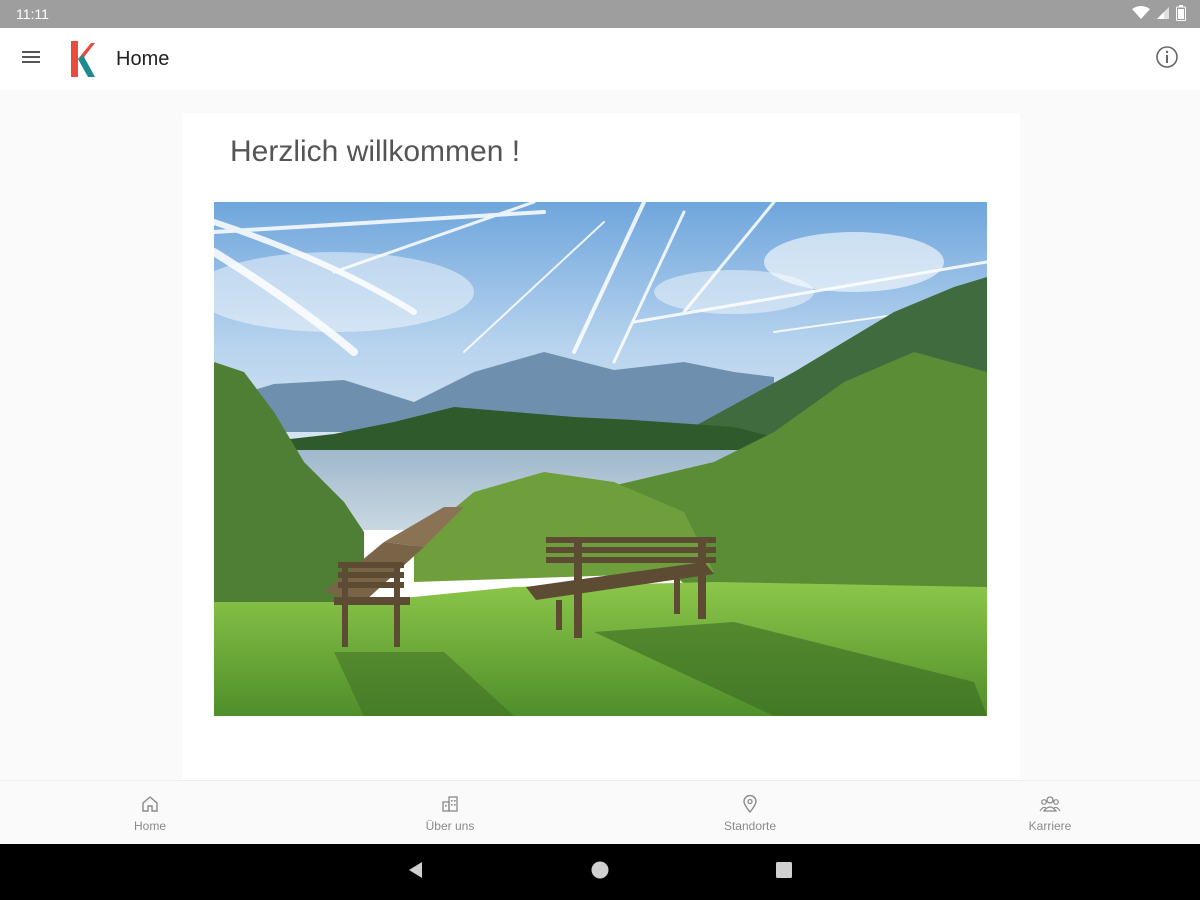 The height and width of the screenshot is (900, 1200). I want to click on recents-square-icon, so click(784, 872).